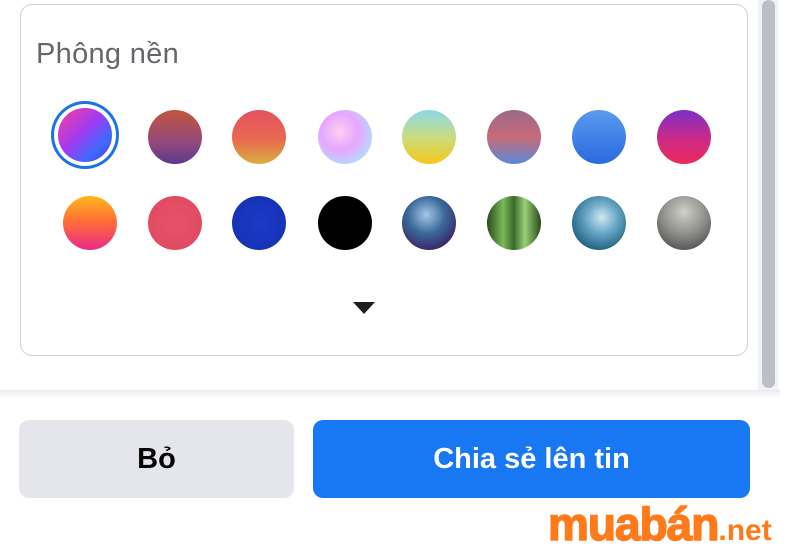 The width and height of the screenshot is (800, 550). I want to click on watermark-suffix-text: .net, so click(745, 530).